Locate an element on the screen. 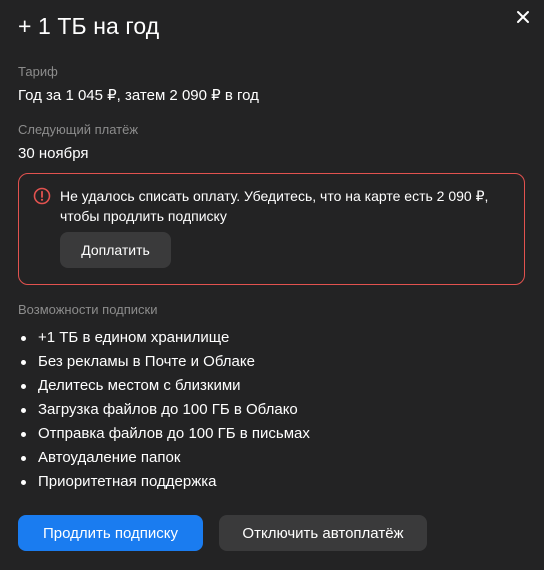 The width and height of the screenshot is (544, 570). error-icon is located at coordinates (42, 196).